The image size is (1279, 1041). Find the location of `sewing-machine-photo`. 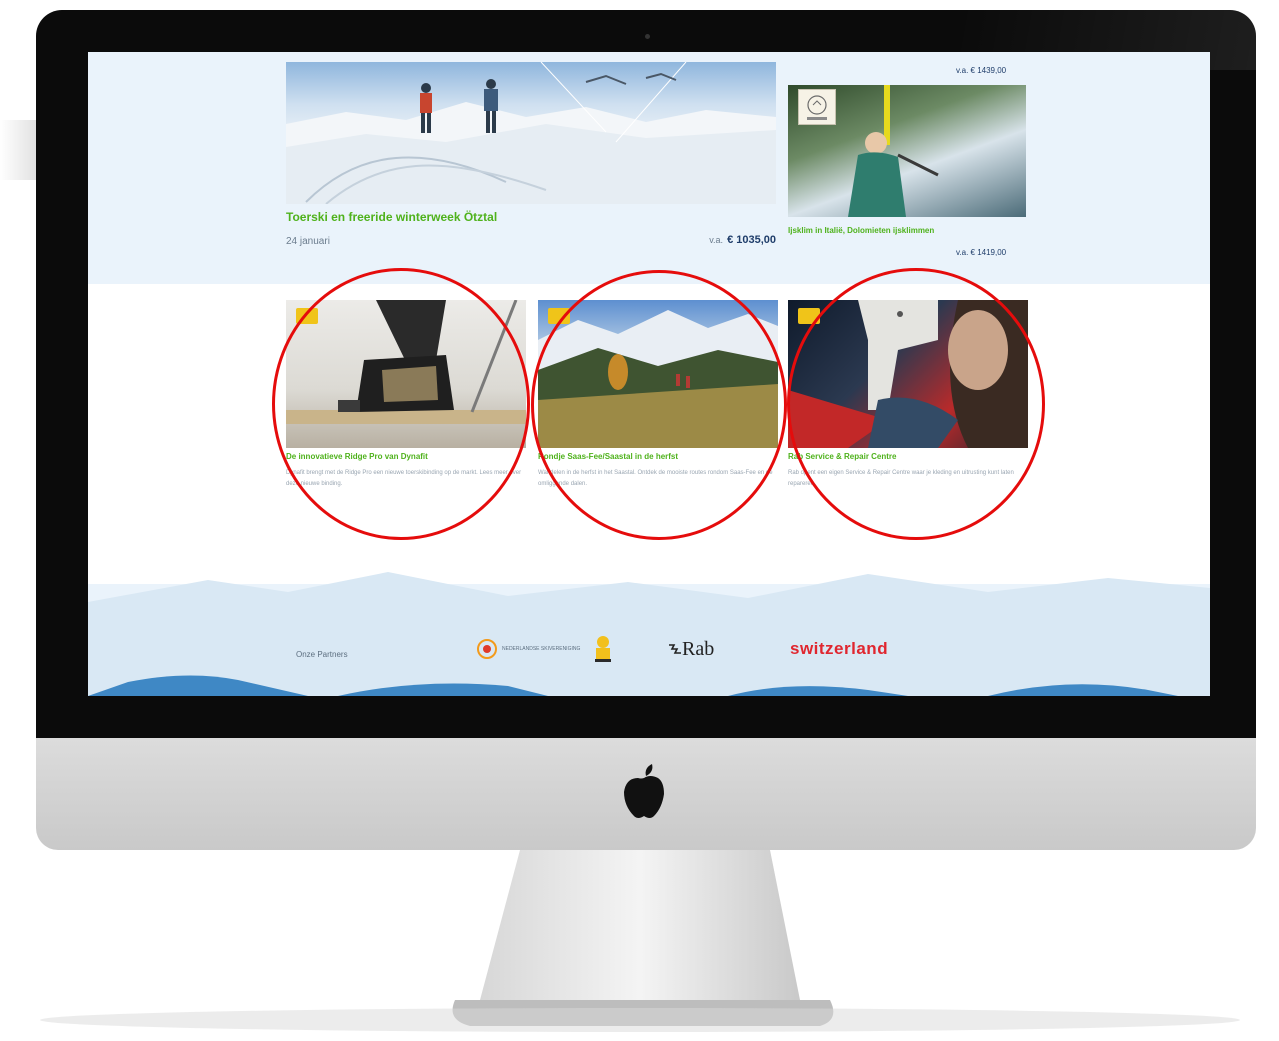

sewing-machine-photo is located at coordinates (908, 374).